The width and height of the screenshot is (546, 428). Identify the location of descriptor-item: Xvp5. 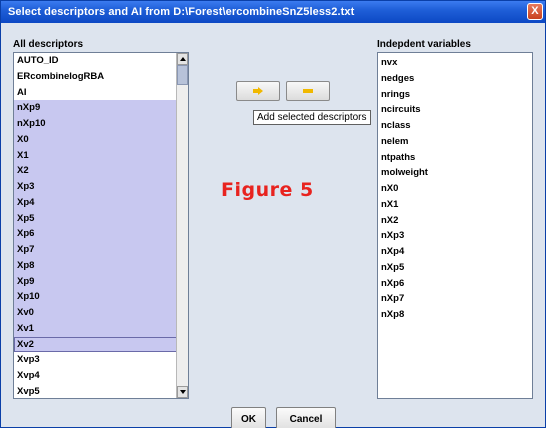
(101, 391).